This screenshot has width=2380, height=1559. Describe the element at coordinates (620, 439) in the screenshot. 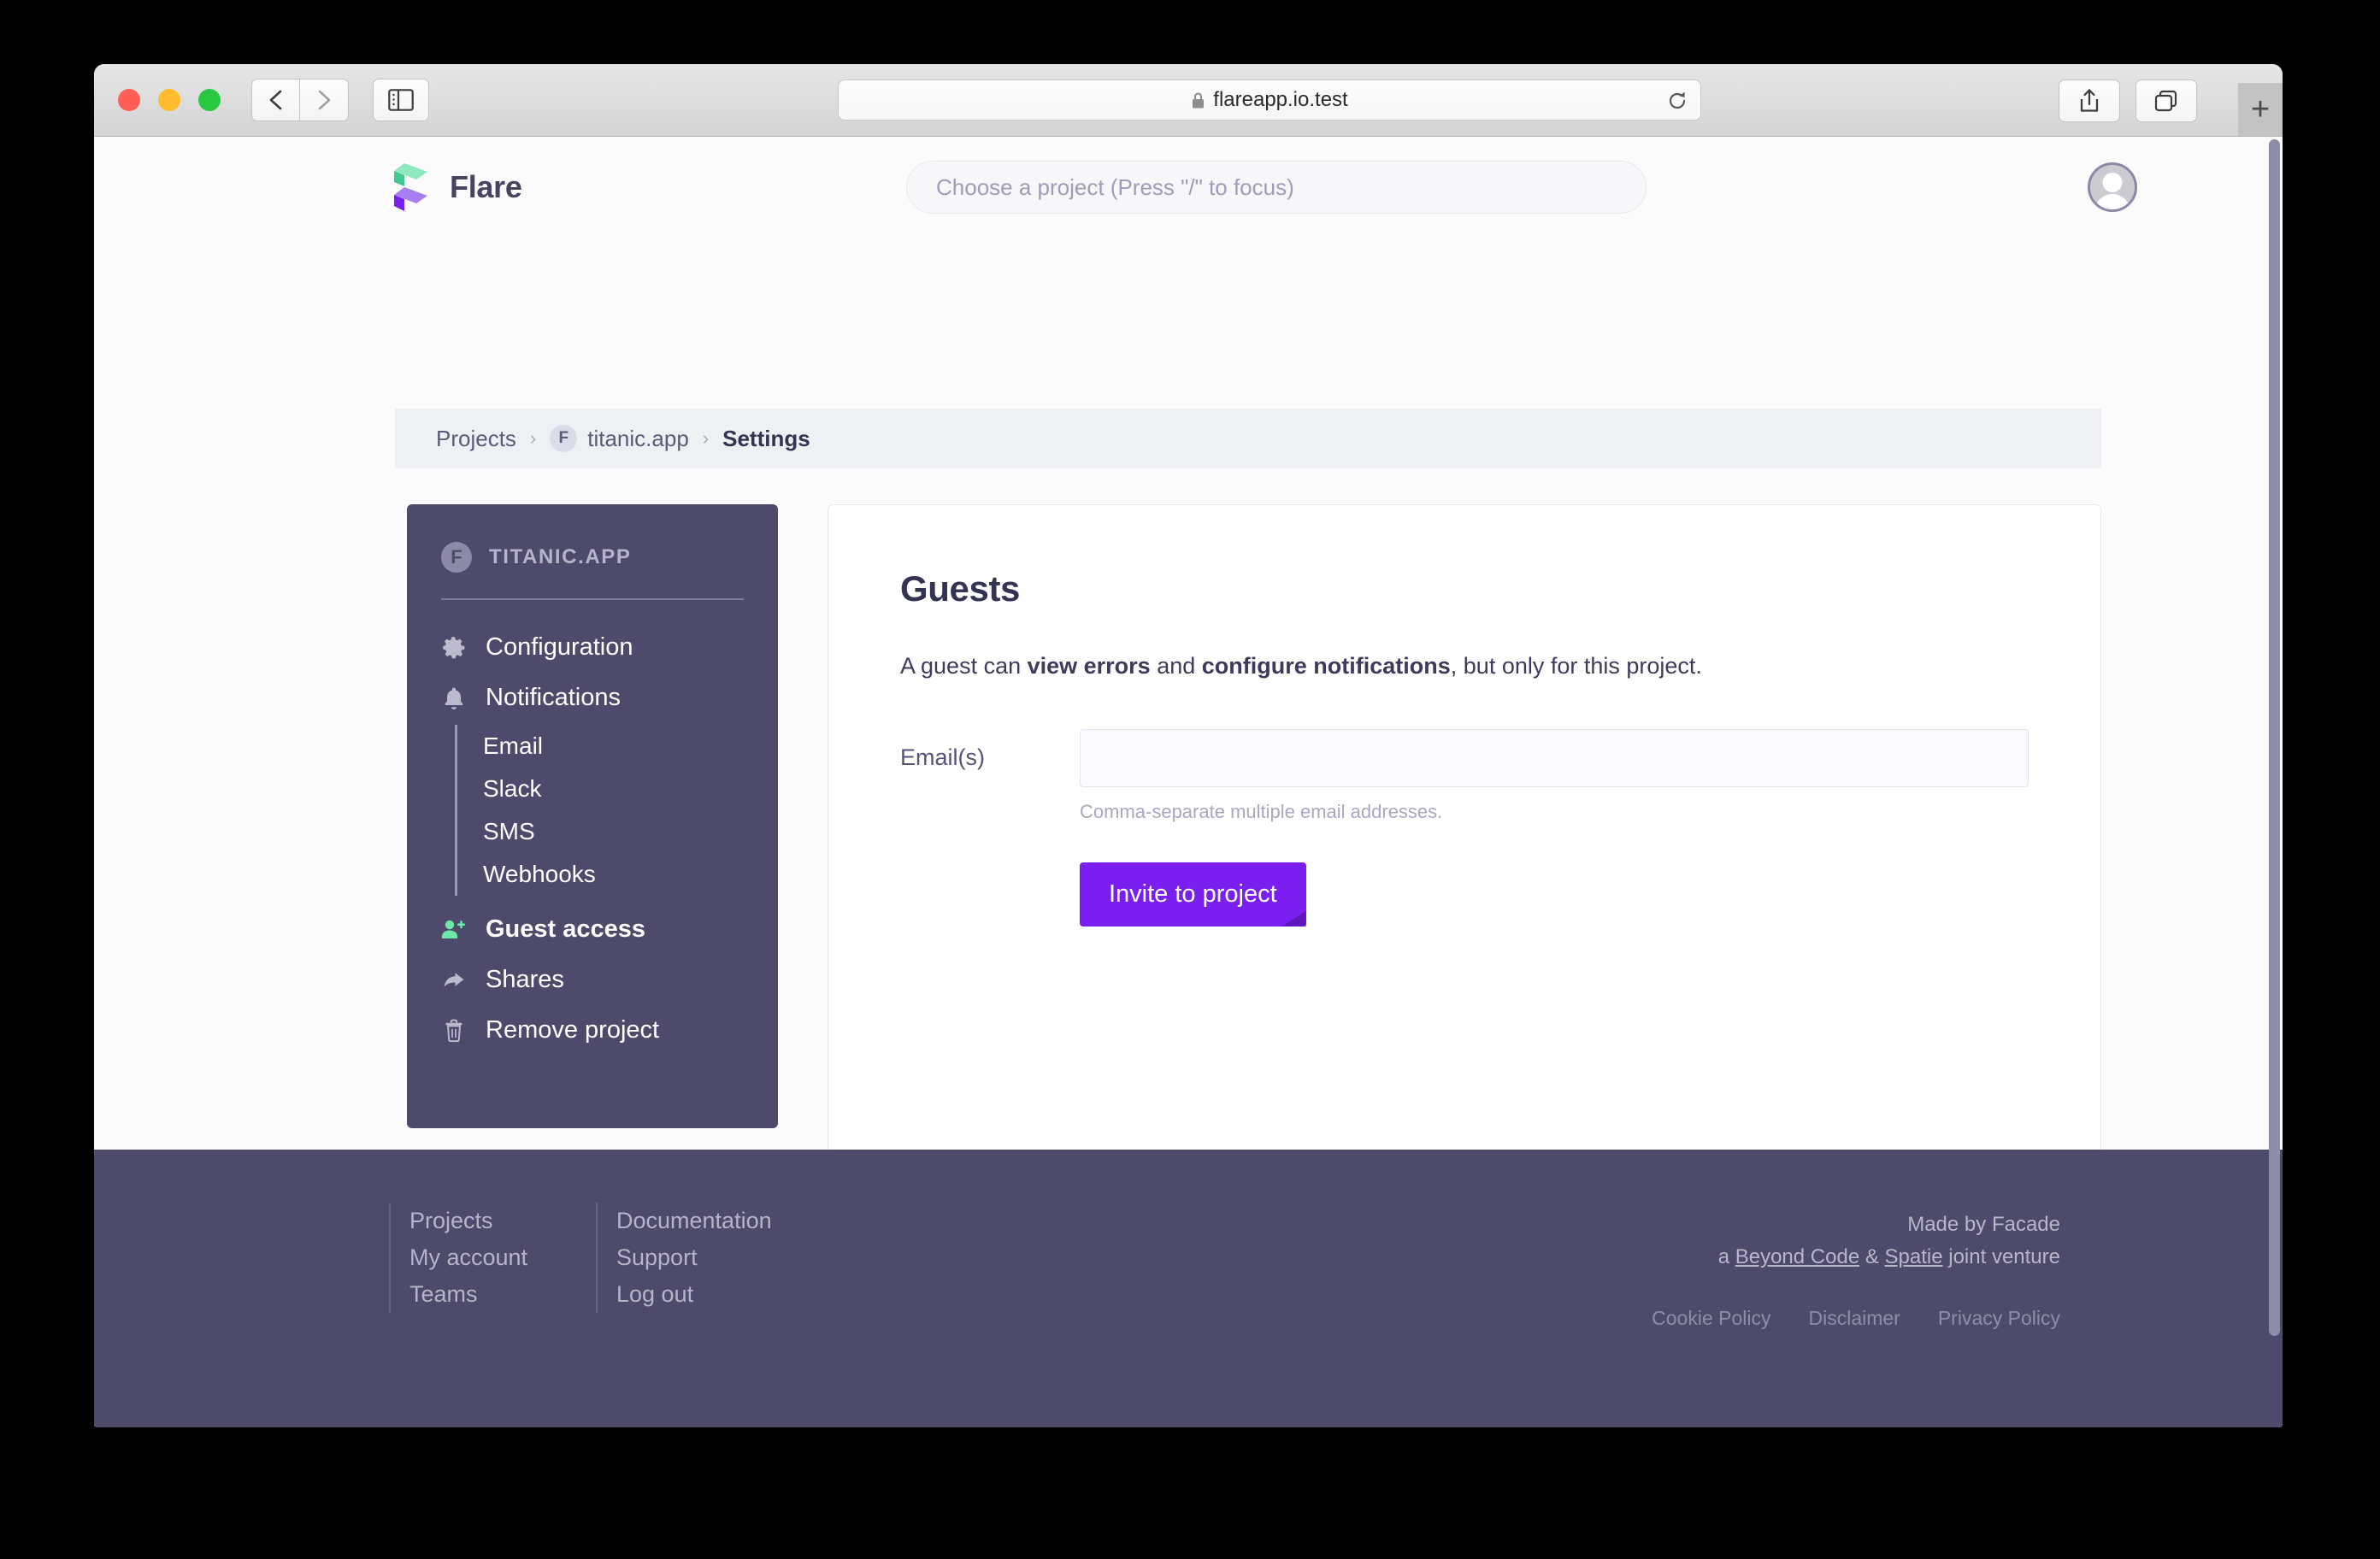

I see `breadcrumb-project: F titanic.app` at that location.